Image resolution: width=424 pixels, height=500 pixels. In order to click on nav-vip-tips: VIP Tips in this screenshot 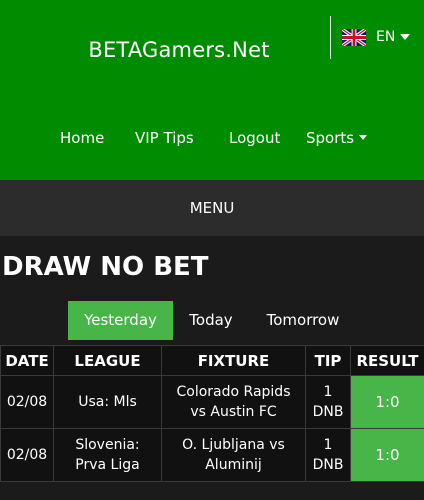, I will do `click(164, 138)`.